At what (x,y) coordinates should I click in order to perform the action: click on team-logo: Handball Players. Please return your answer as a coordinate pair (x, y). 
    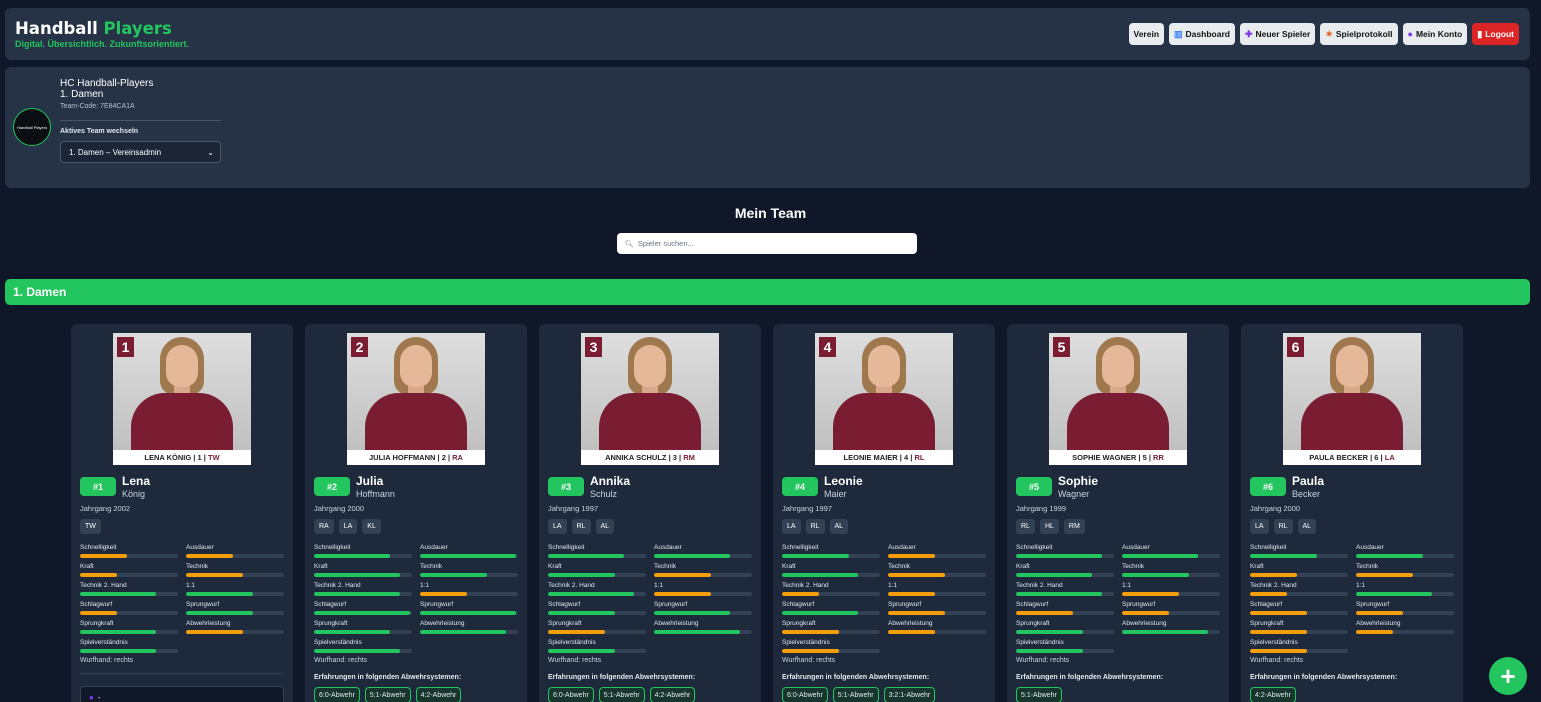
    Looking at the image, I should click on (32, 127).